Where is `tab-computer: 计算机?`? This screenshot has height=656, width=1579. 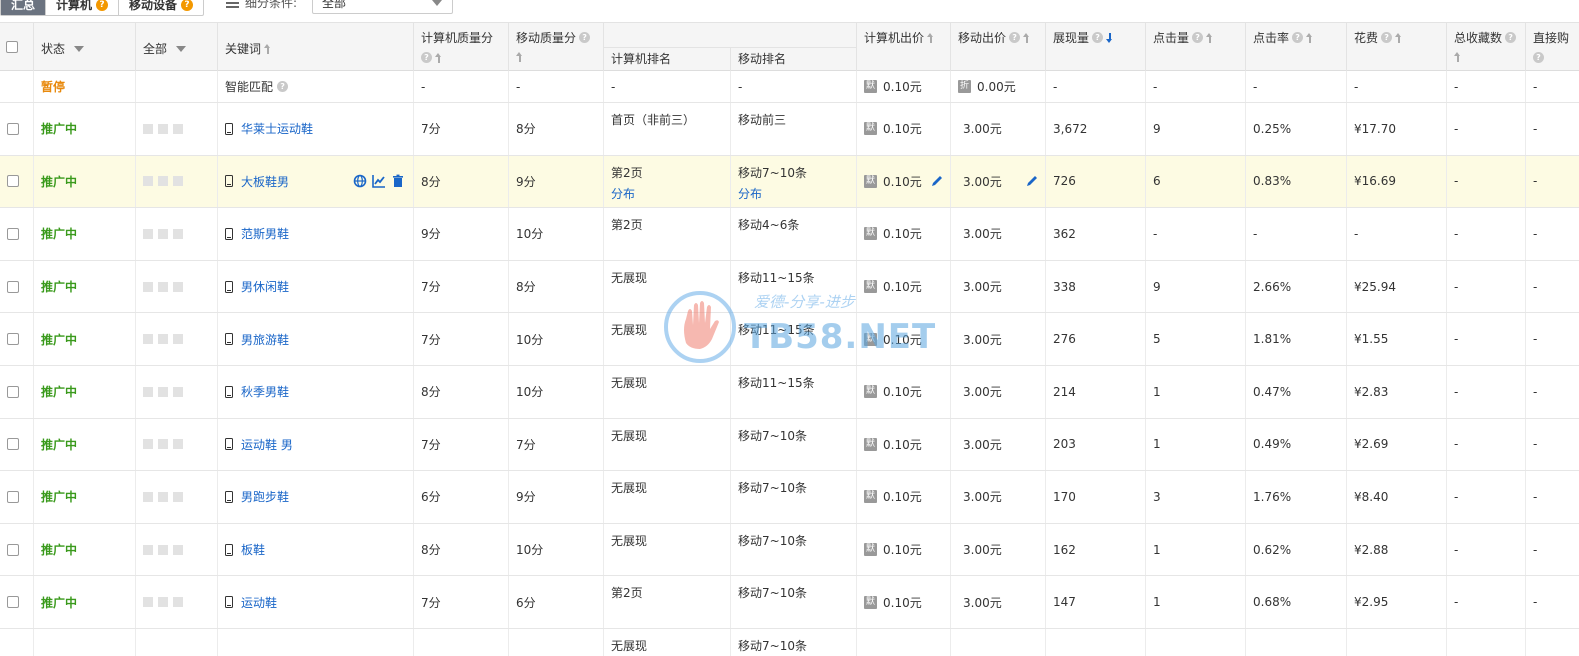
tab-computer: 计算机? is located at coordinates (83, 7).